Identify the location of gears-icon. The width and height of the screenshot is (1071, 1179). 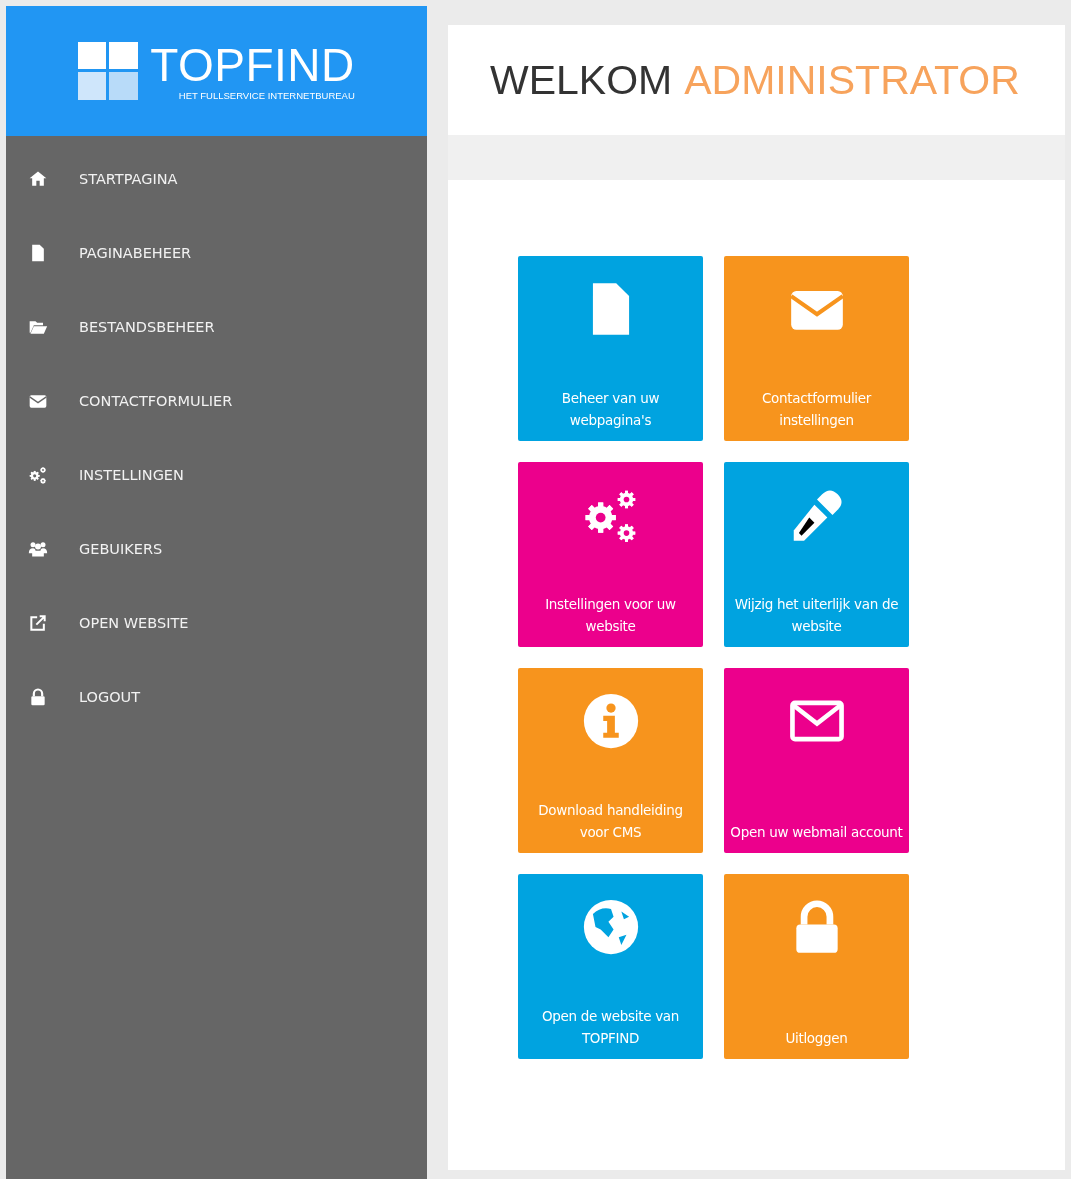
(38, 475).